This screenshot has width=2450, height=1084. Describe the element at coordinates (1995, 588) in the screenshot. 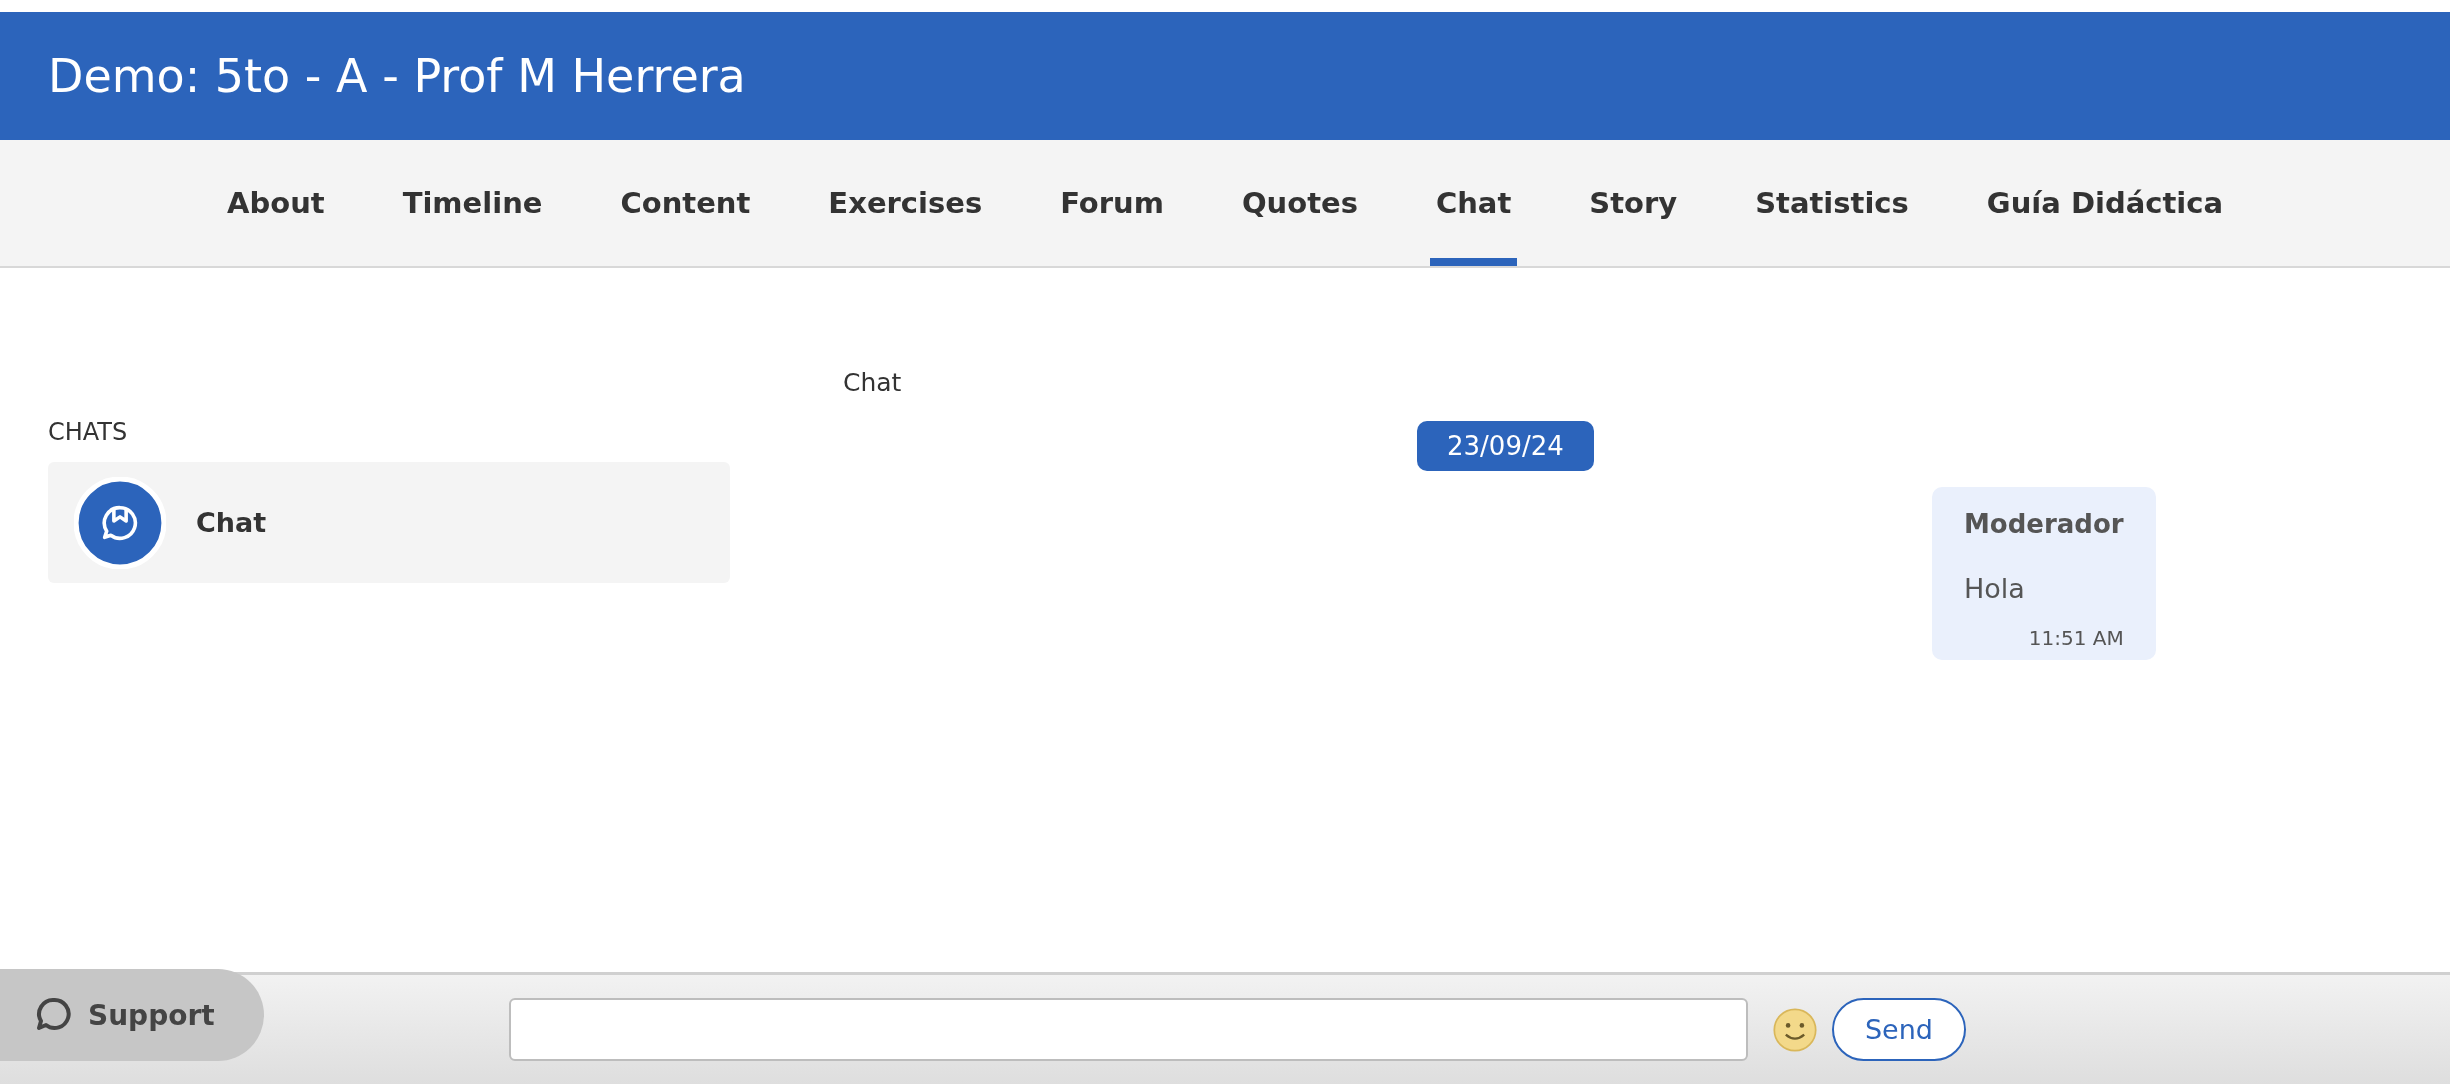

I see `message-text: Hola` at that location.